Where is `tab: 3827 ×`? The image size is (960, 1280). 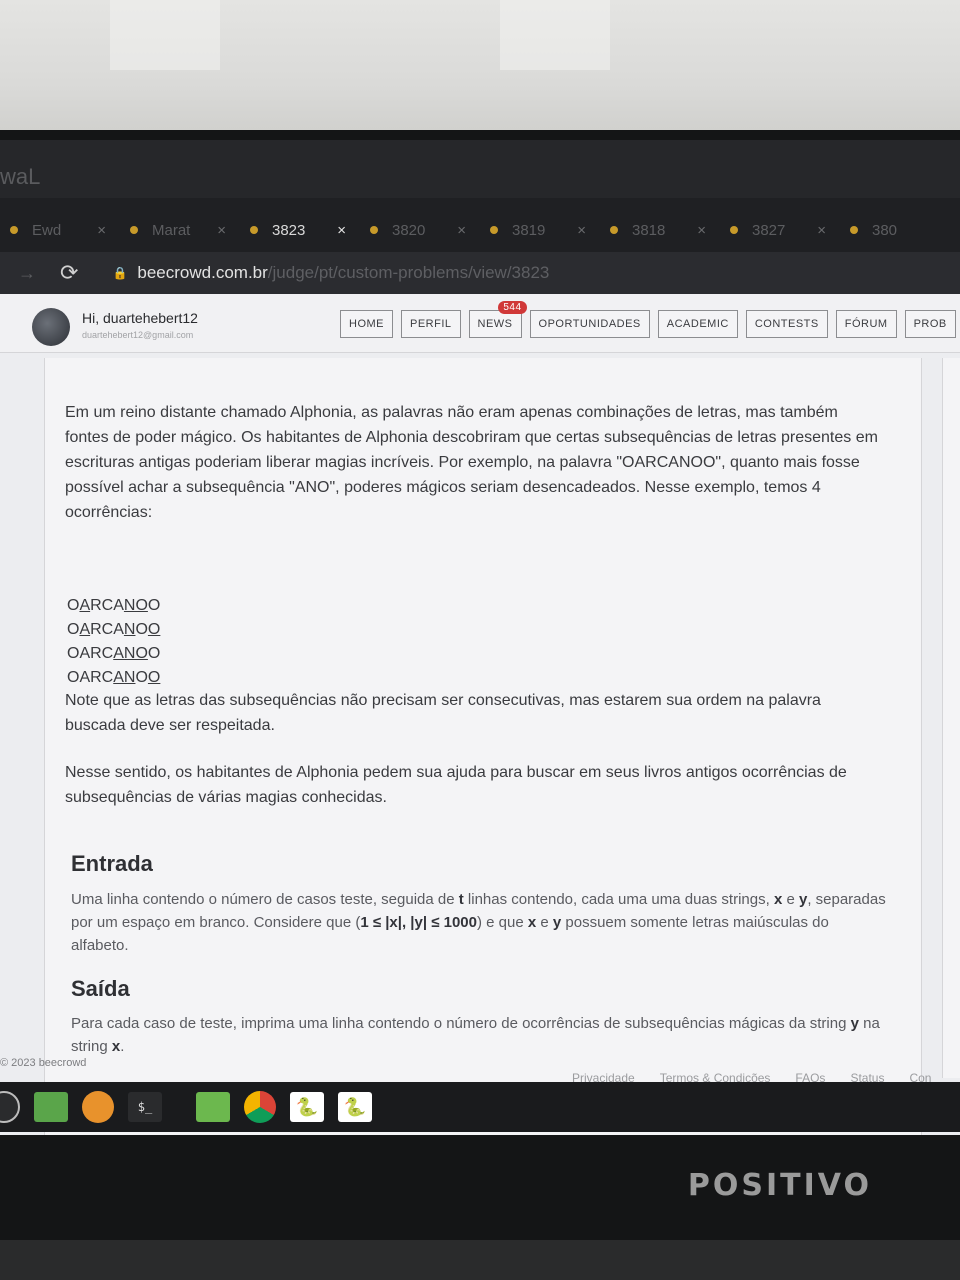
tab: 3827 × is located at coordinates (780, 230).